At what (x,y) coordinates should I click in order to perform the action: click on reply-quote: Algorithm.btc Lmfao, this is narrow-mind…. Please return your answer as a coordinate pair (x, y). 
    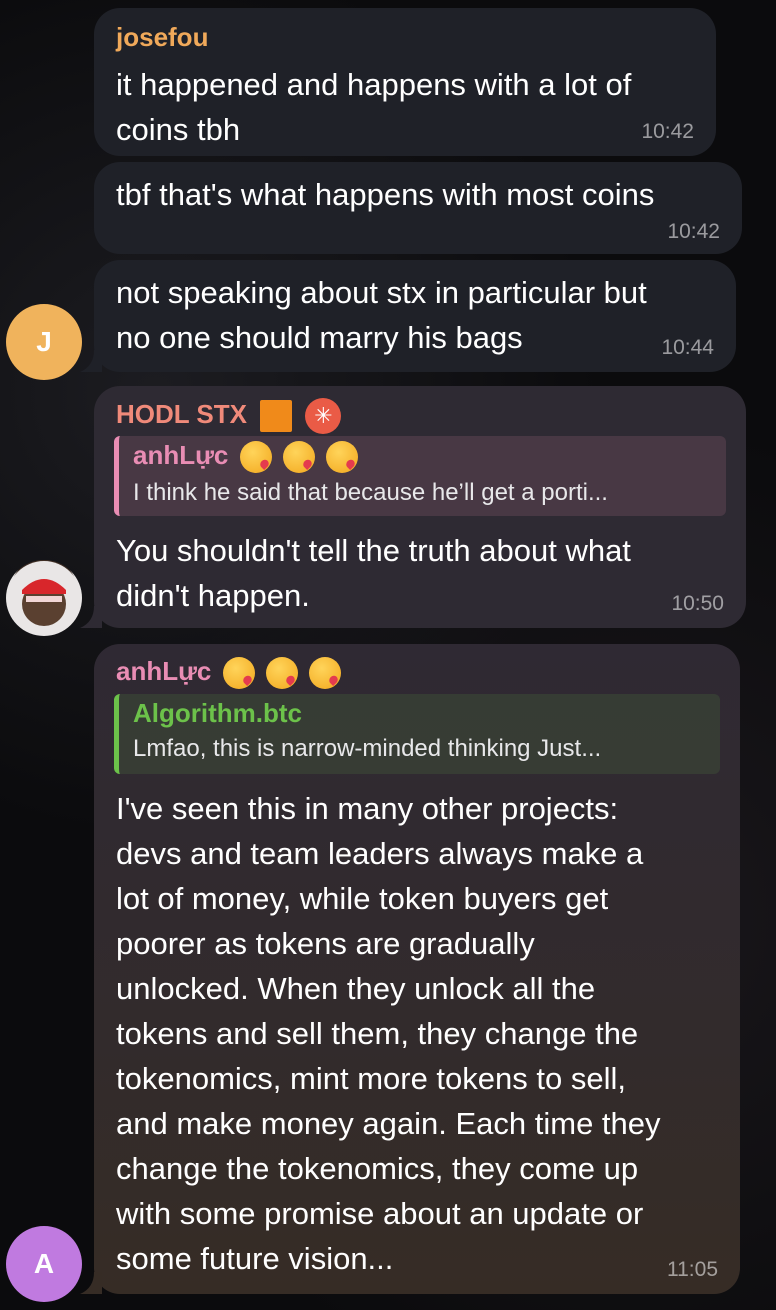
    Looking at the image, I should click on (417, 734).